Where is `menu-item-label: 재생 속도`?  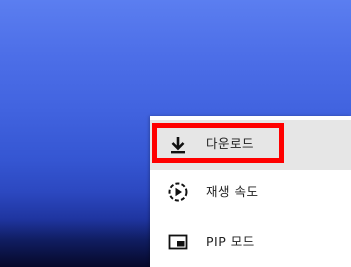 menu-item-label: 재생 속도 is located at coordinates (232, 191).